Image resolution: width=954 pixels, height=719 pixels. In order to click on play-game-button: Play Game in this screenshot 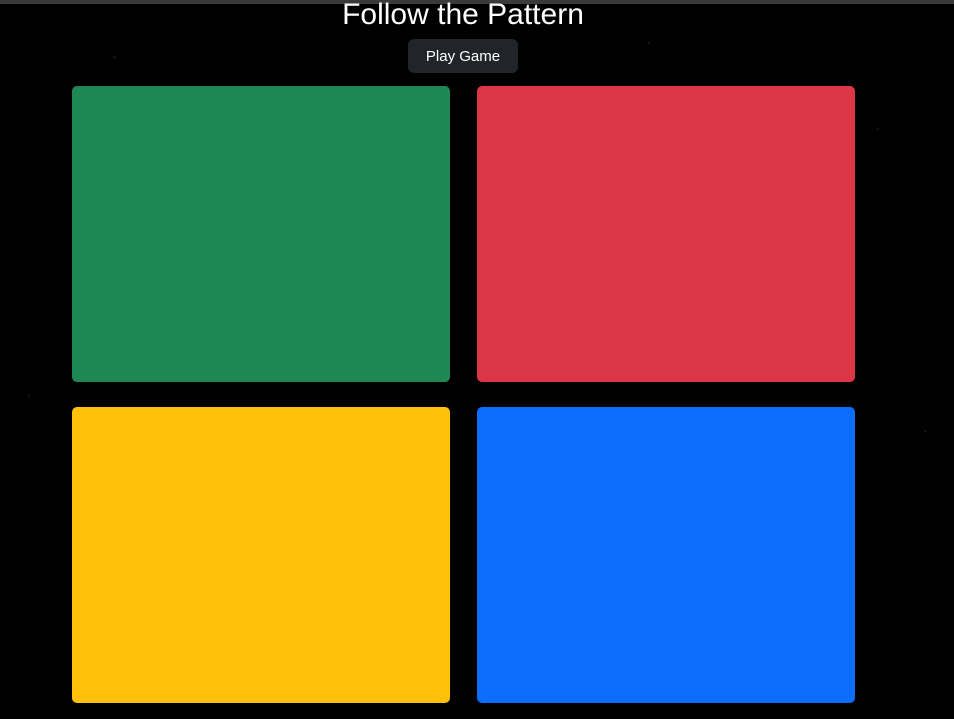, I will do `click(463, 56)`.